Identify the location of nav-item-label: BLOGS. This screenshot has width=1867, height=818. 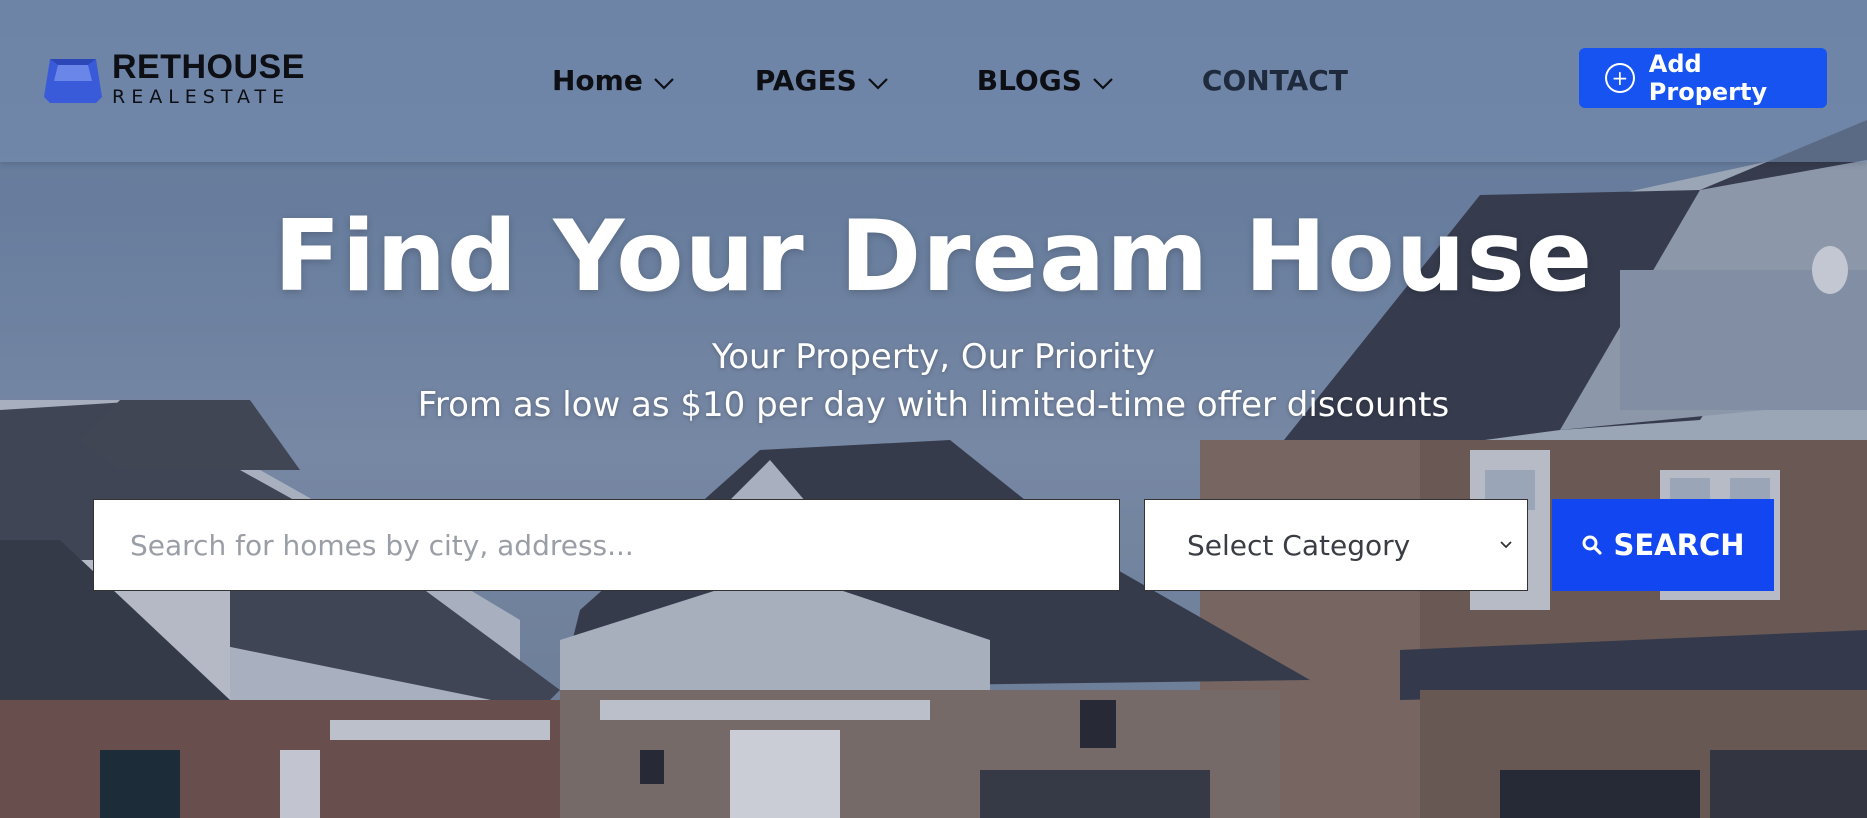
(1029, 80).